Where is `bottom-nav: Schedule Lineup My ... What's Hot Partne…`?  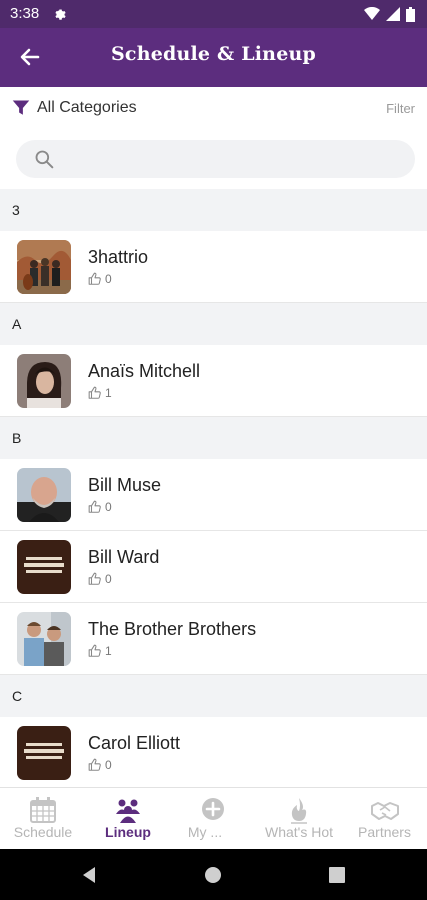
bottom-nav: Schedule Lineup My ... What's Hot Partne… is located at coordinates (213, 818).